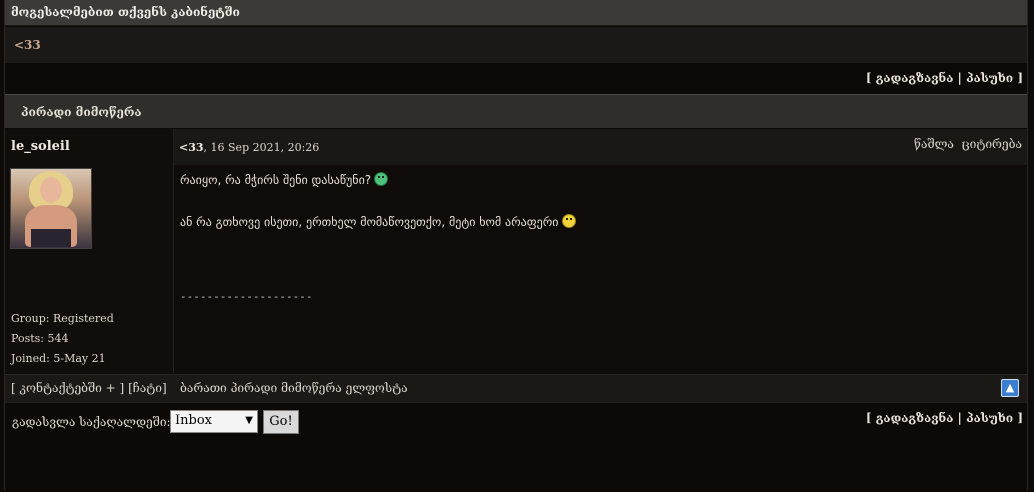 The height and width of the screenshot is (492, 1034). Describe the element at coordinates (381, 179) in the screenshot. I see `crying-laugh-emoji-icon` at that location.